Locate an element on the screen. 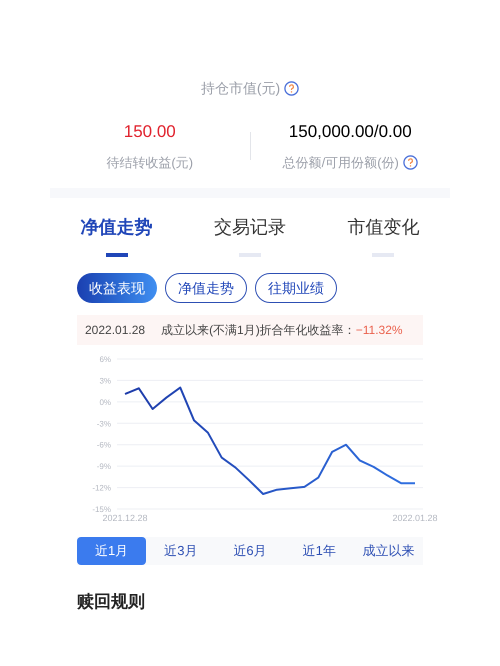 This screenshot has height=666, width=500. axis-label: -15% is located at coordinates (101, 509).